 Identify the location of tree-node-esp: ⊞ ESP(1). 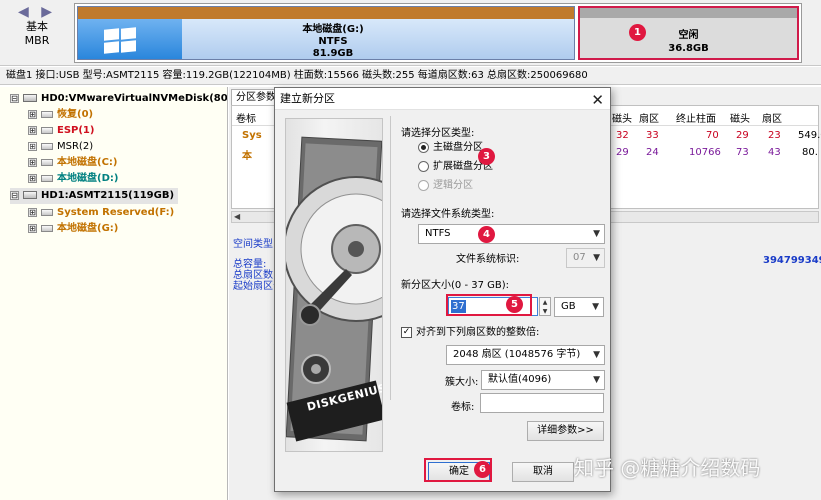
(61, 131).